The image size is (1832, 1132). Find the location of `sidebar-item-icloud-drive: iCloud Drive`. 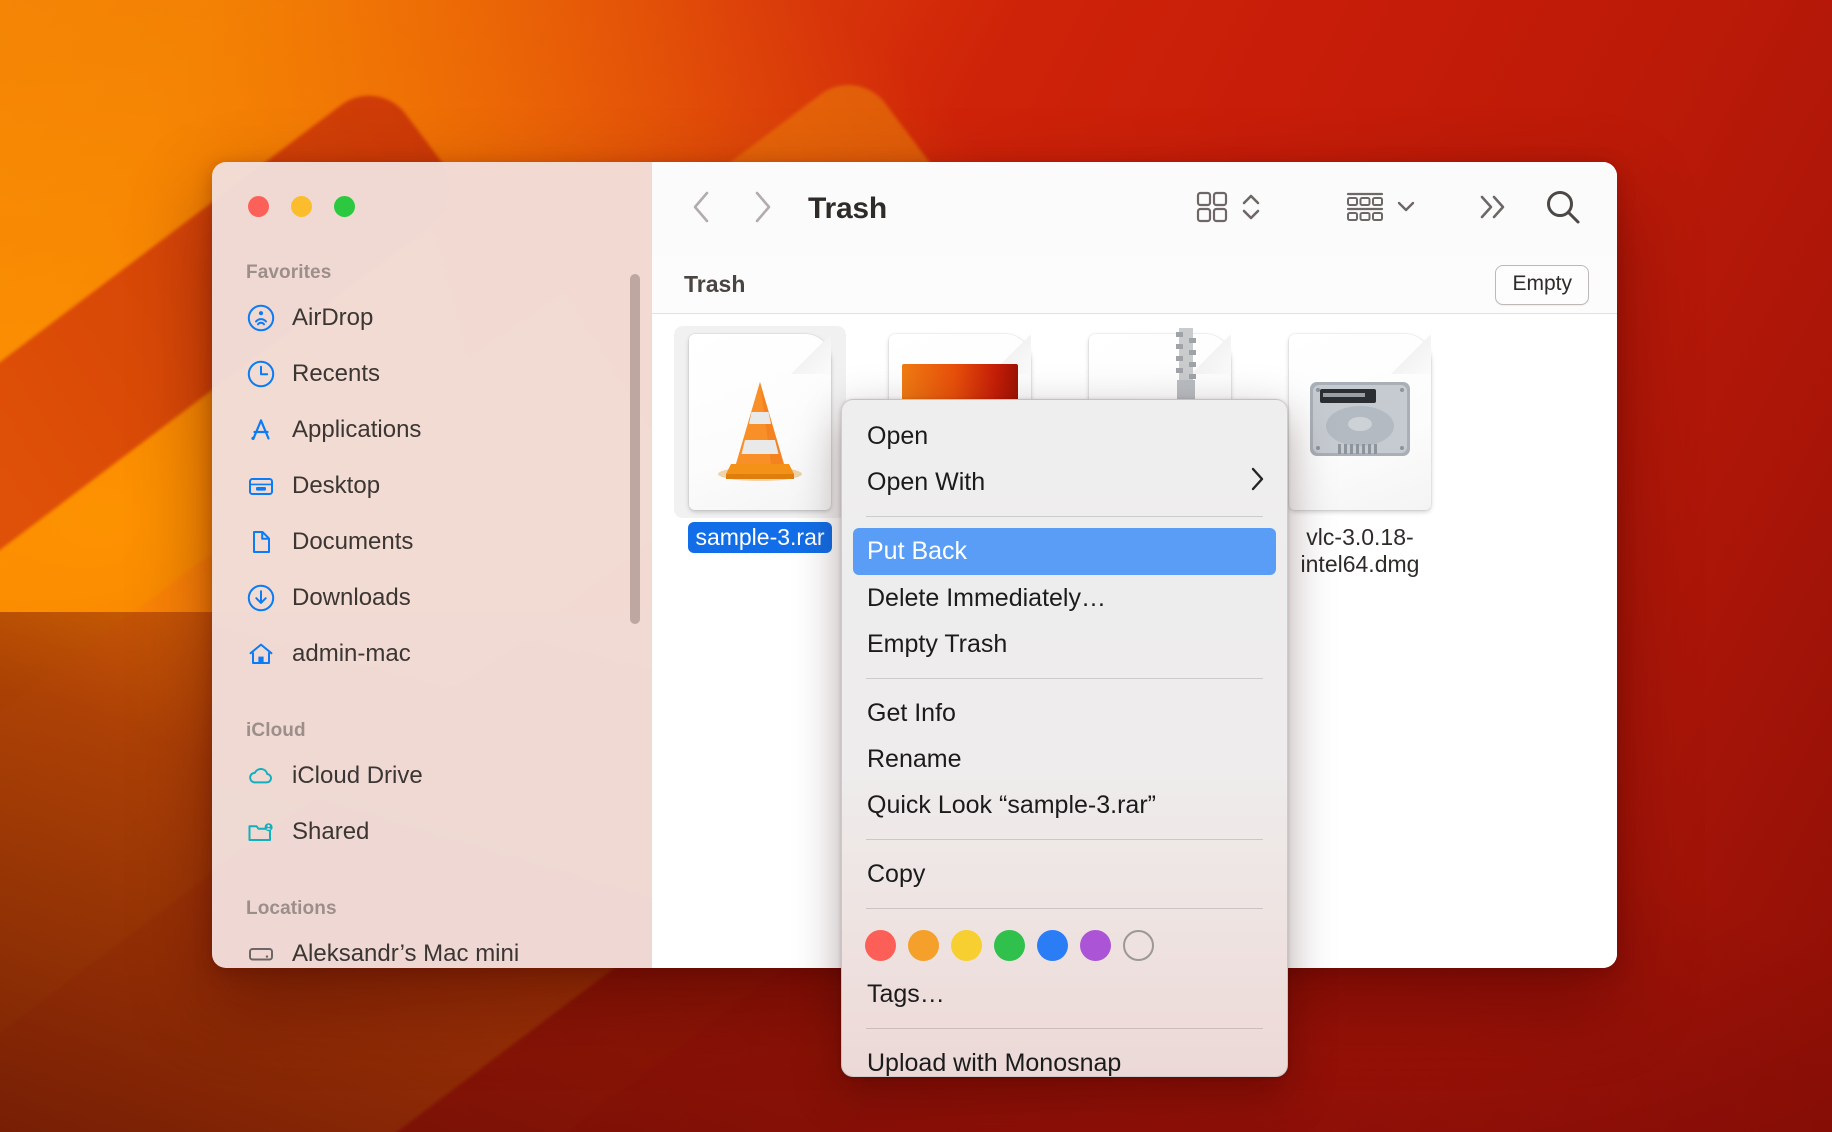

sidebar-item-icloud-drive: iCloud Drive is located at coordinates (432, 776).